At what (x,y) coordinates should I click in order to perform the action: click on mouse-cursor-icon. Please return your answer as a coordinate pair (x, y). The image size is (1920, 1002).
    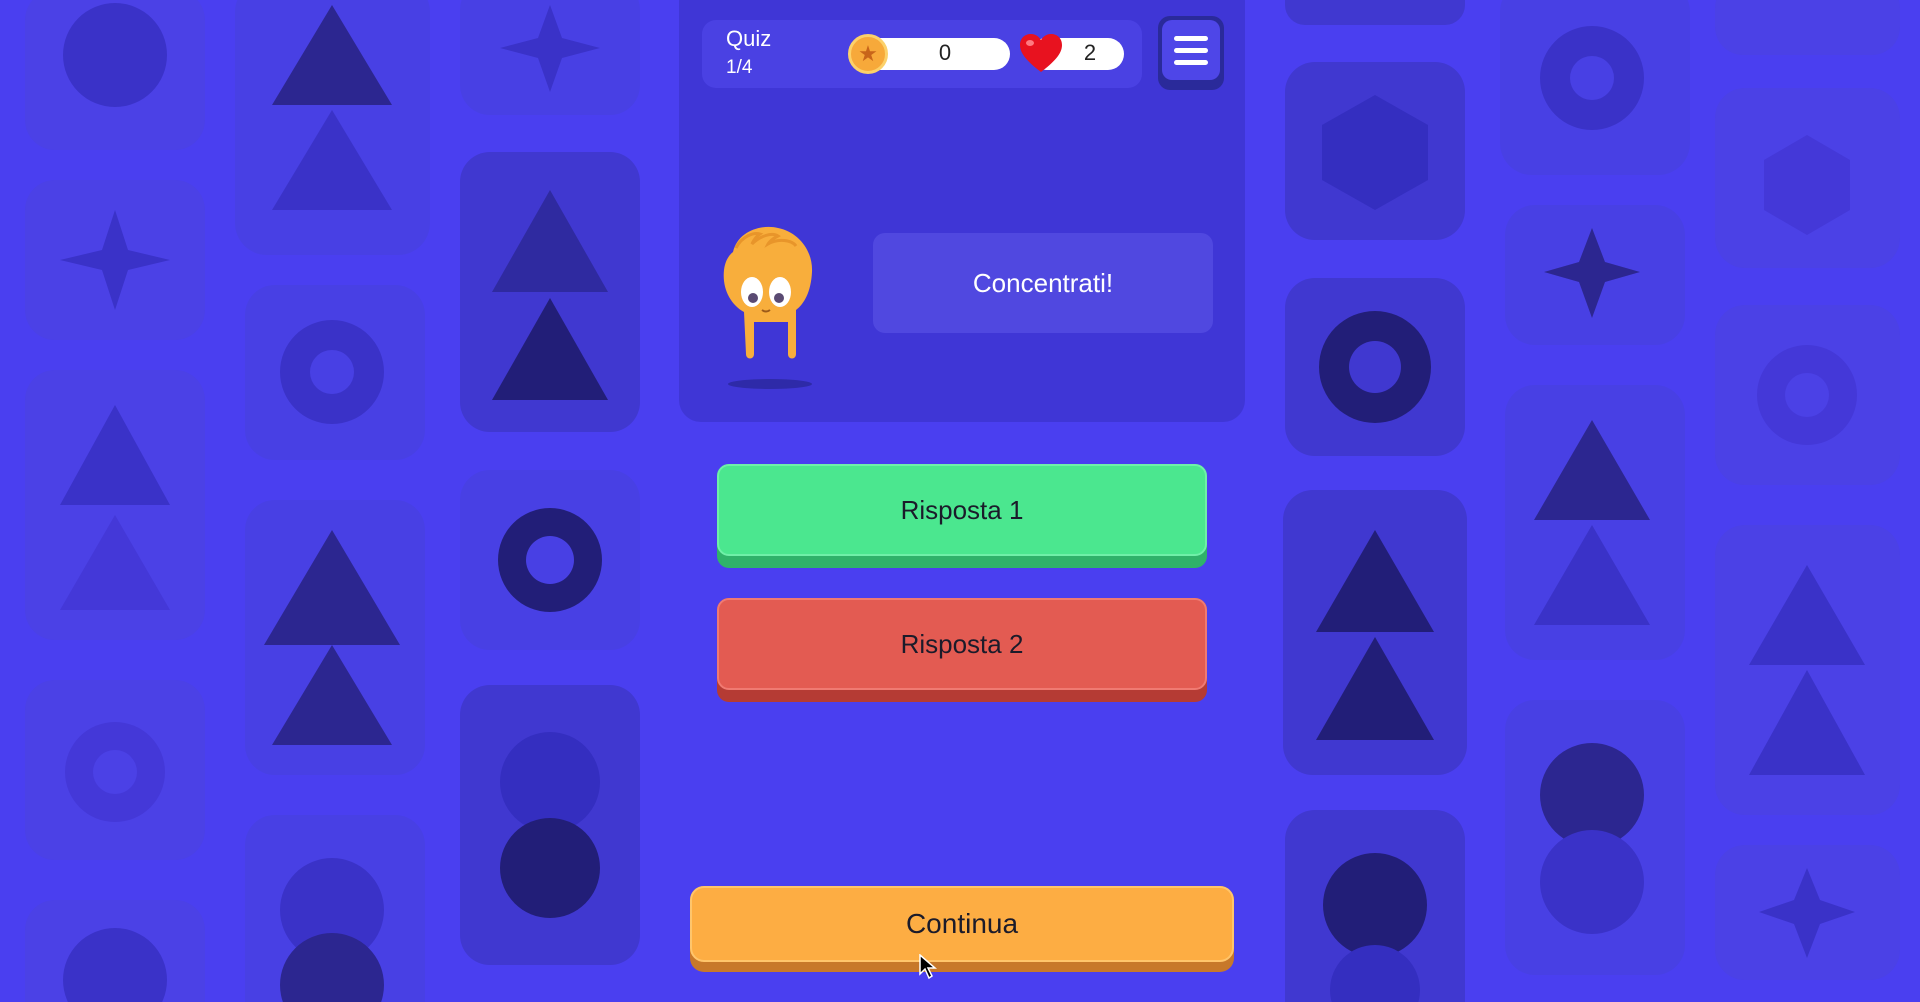
    Looking at the image, I should click on (928, 967).